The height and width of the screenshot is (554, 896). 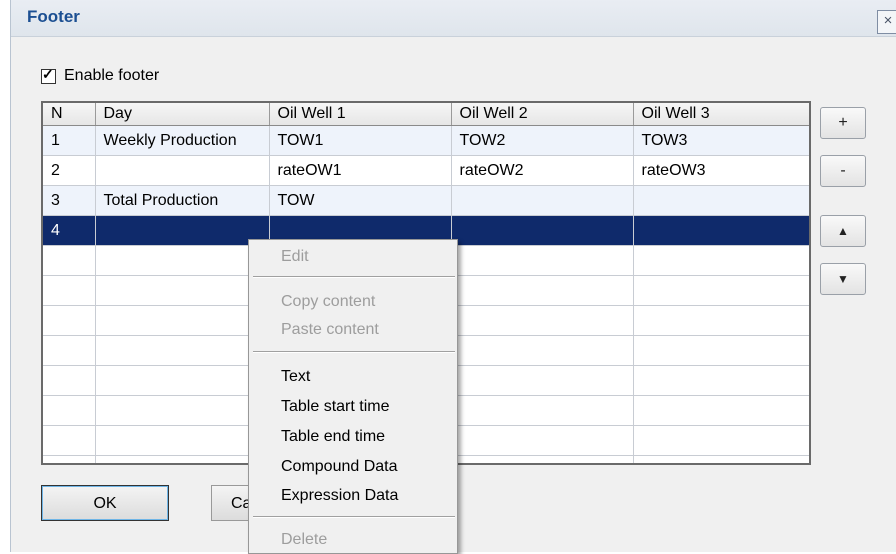 What do you see at coordinates (69, 200) in the screenshot?
I see `table-cell: 3` at bounding box center [69, 200].